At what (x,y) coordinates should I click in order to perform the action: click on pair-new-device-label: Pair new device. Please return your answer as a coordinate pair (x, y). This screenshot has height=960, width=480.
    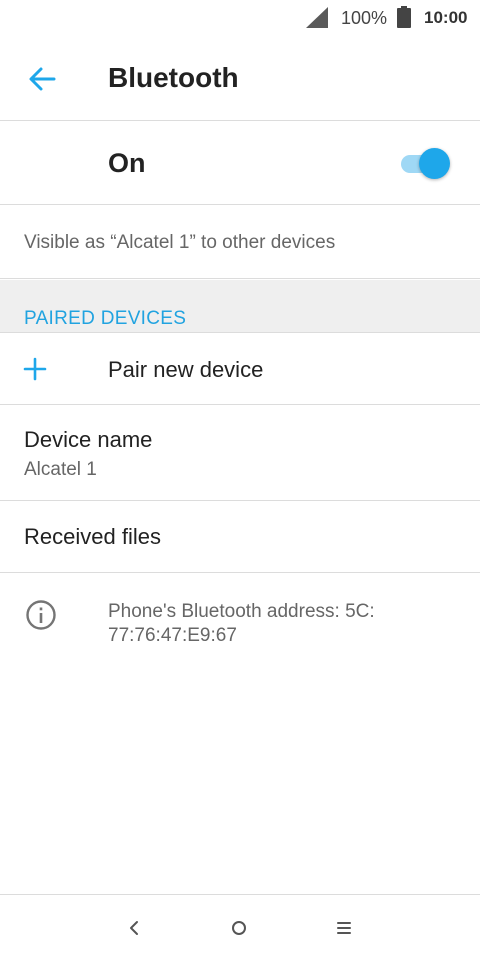
    Looking at the image, I should click on (186, 369).